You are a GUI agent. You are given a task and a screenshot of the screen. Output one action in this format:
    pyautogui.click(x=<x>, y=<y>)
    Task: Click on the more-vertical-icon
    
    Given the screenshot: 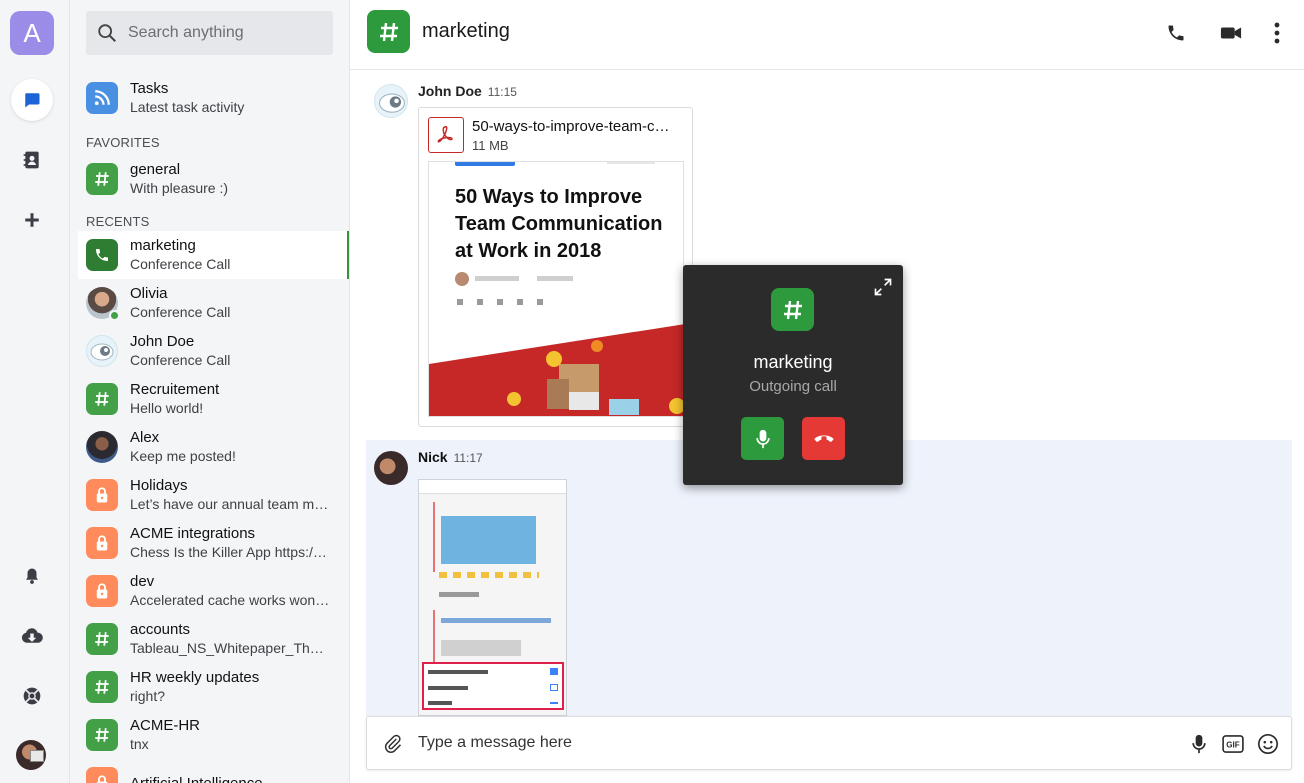 What is the action you would take?
    pyautogui.click(x=1277, y=33)
    